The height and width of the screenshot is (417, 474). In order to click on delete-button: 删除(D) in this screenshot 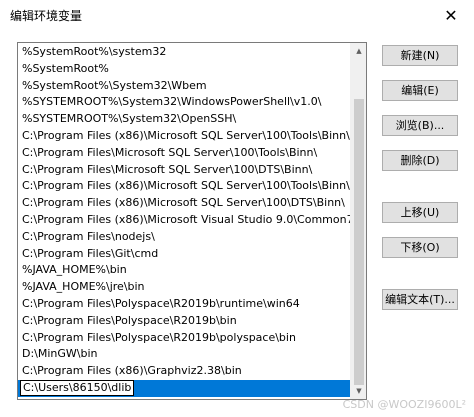, I will do `click(420, 160)`.